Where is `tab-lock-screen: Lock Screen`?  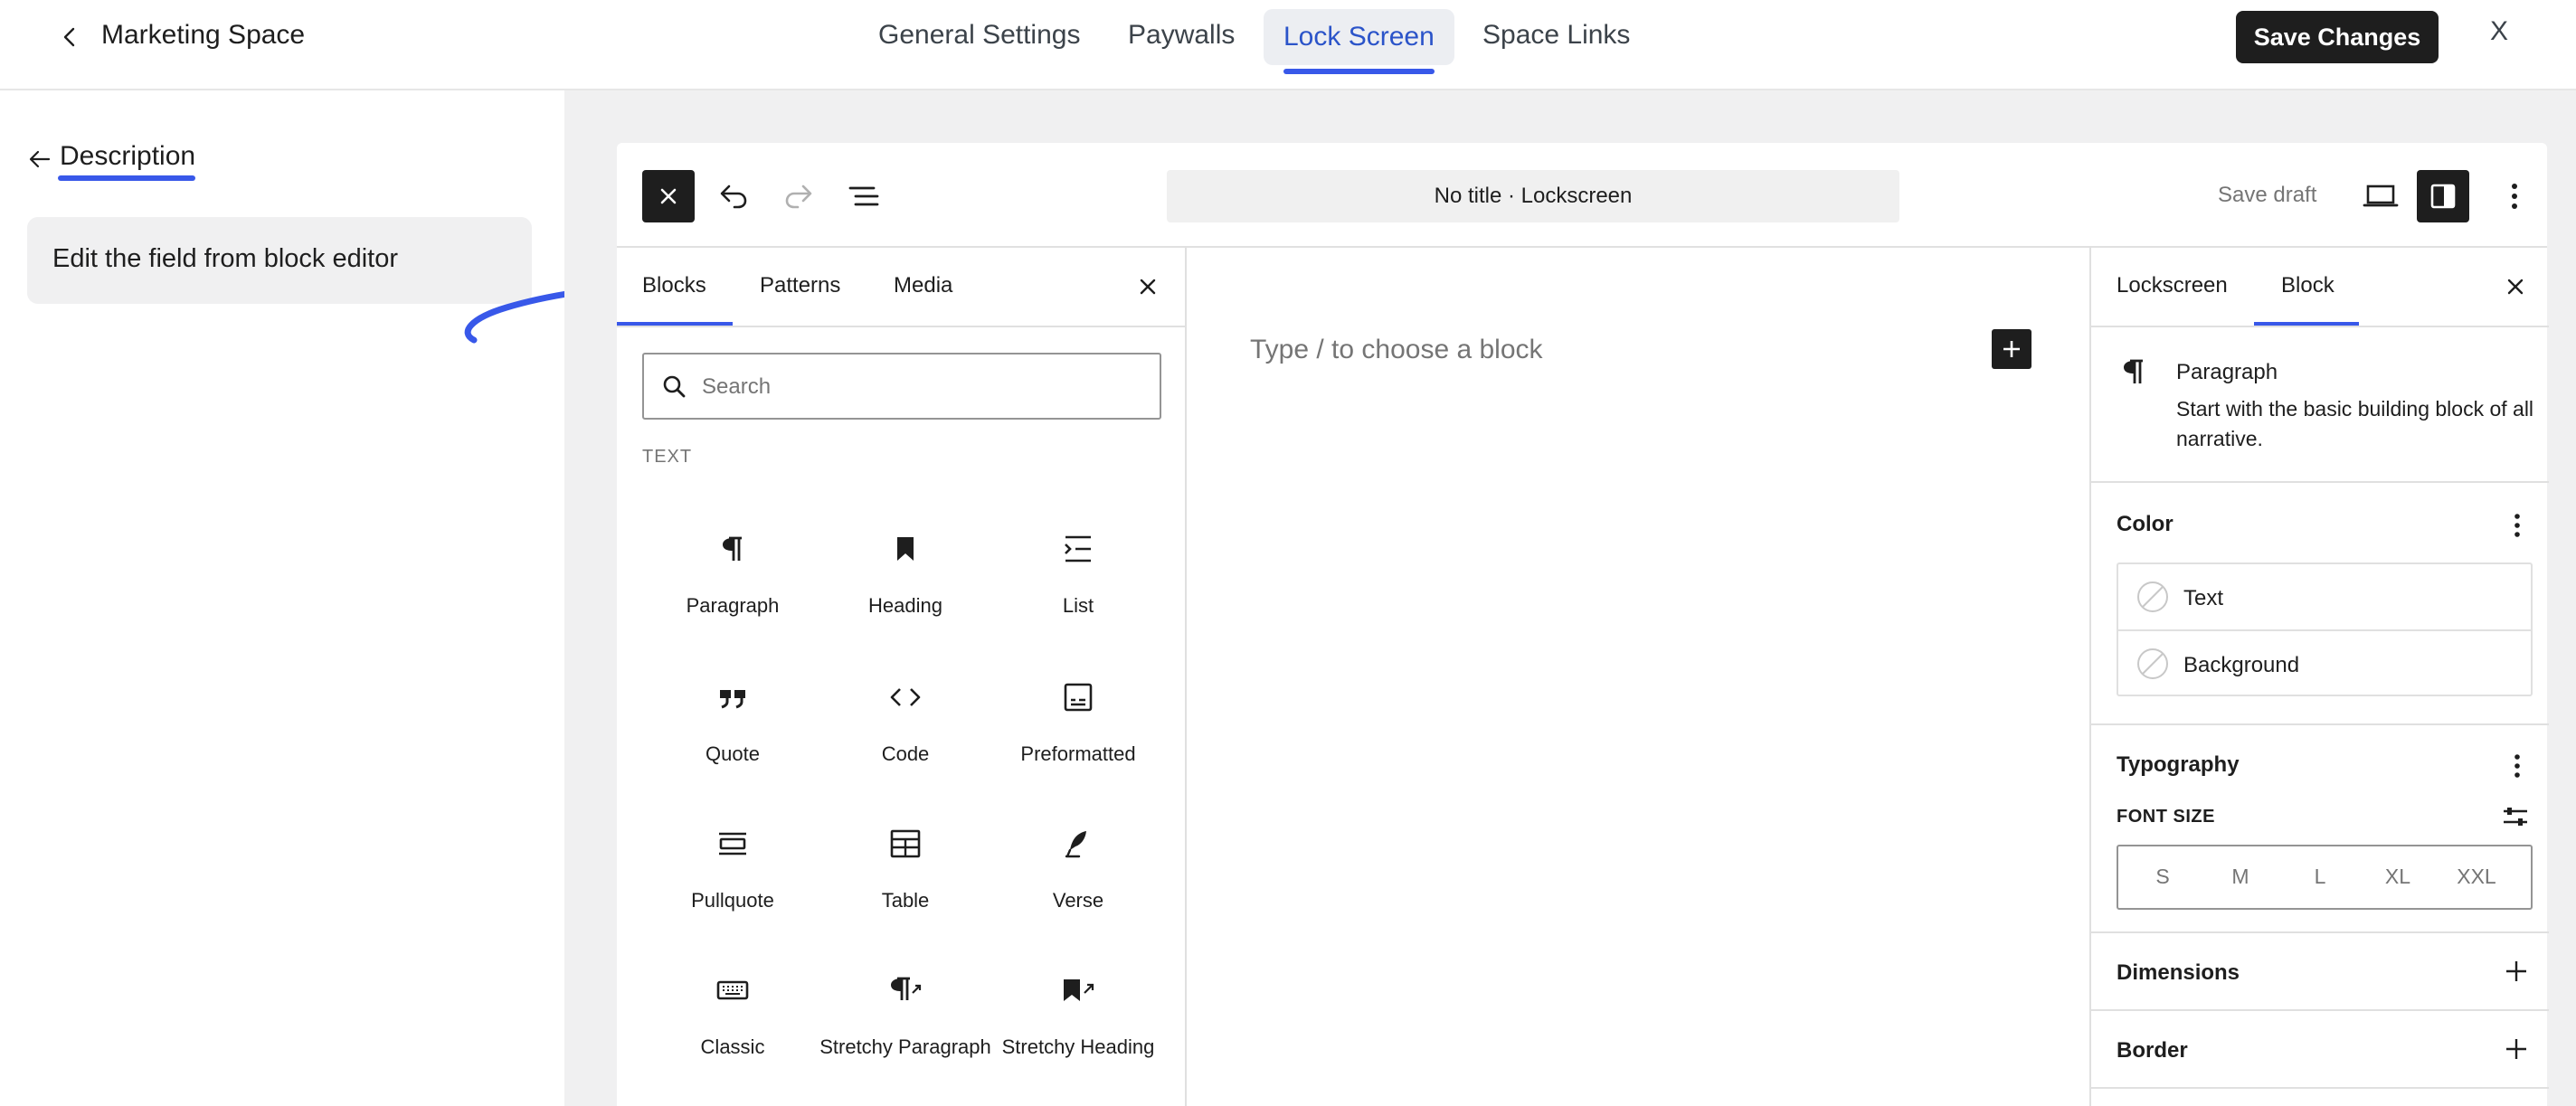
tab-lock-screen: Lock Screen is located at coordinates (1359, 41).